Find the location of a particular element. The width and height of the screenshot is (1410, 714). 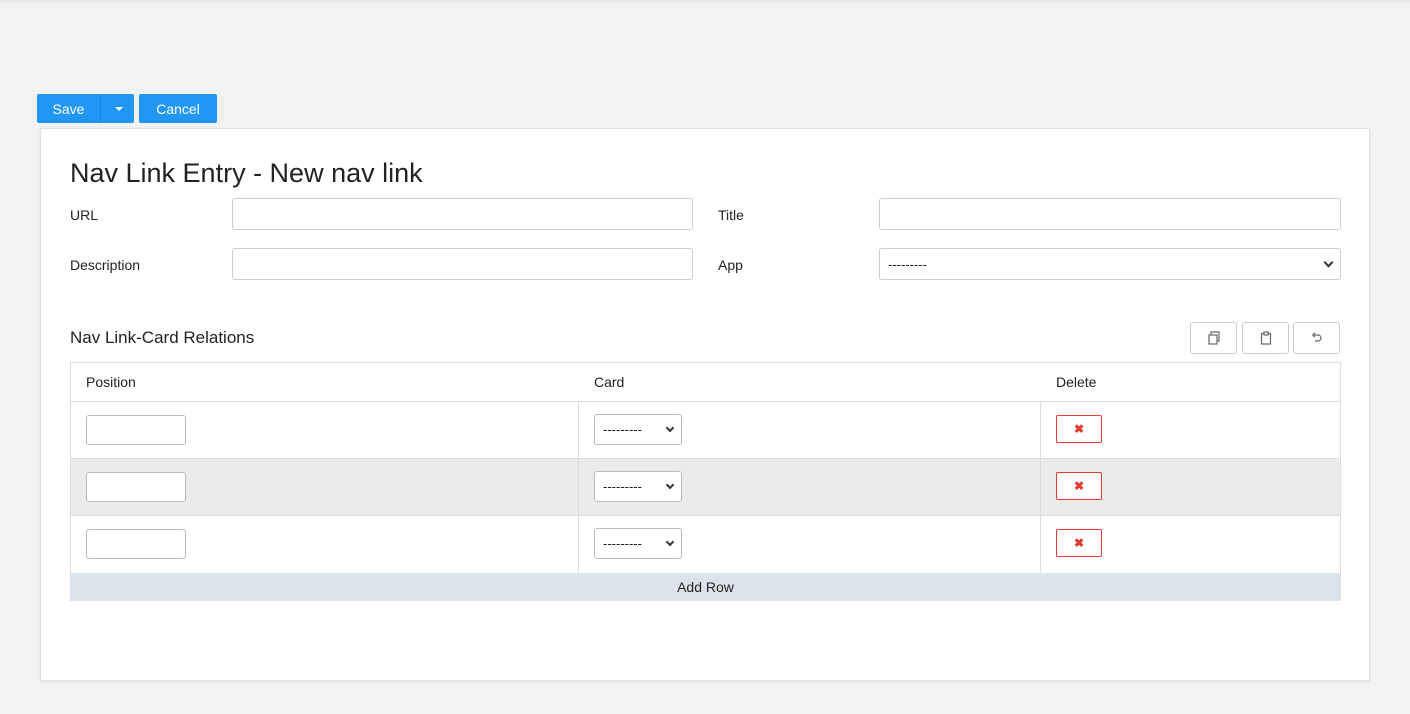

action-toolbar: Save Cancel is located at coordinates (127, 108).